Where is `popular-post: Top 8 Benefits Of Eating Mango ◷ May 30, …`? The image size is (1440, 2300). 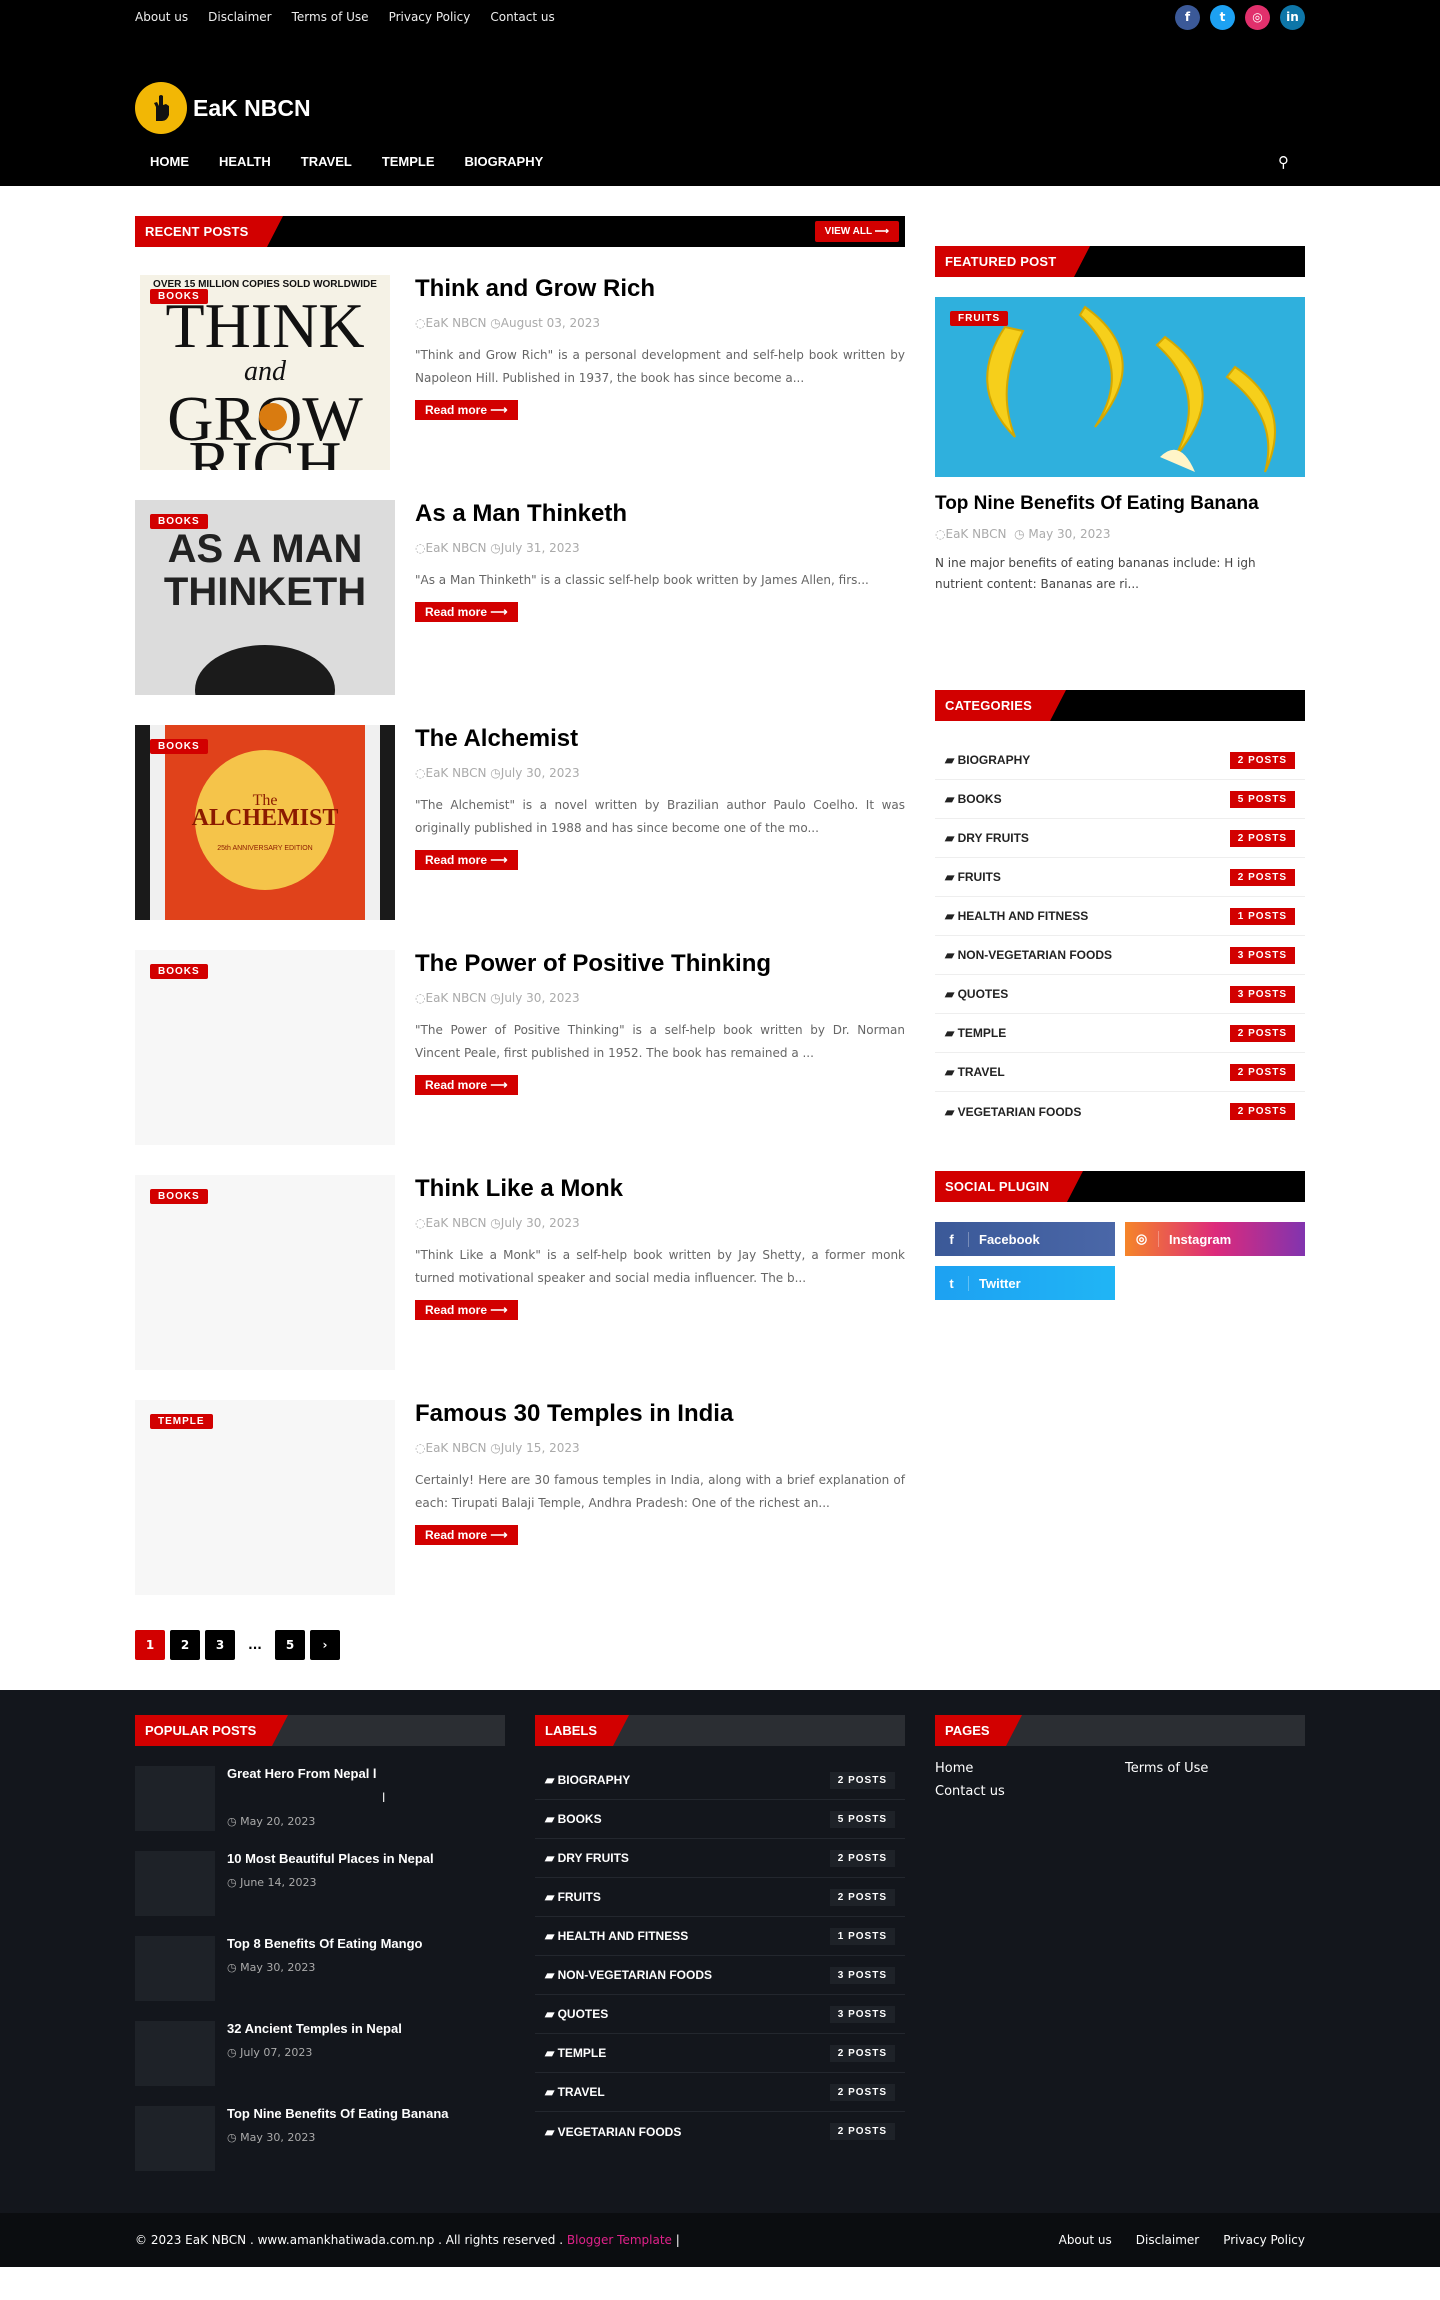 popular-post: Top 8 Benefits Of Eating Mango ◷ May 30, … is located at coordinates (320, 1968).